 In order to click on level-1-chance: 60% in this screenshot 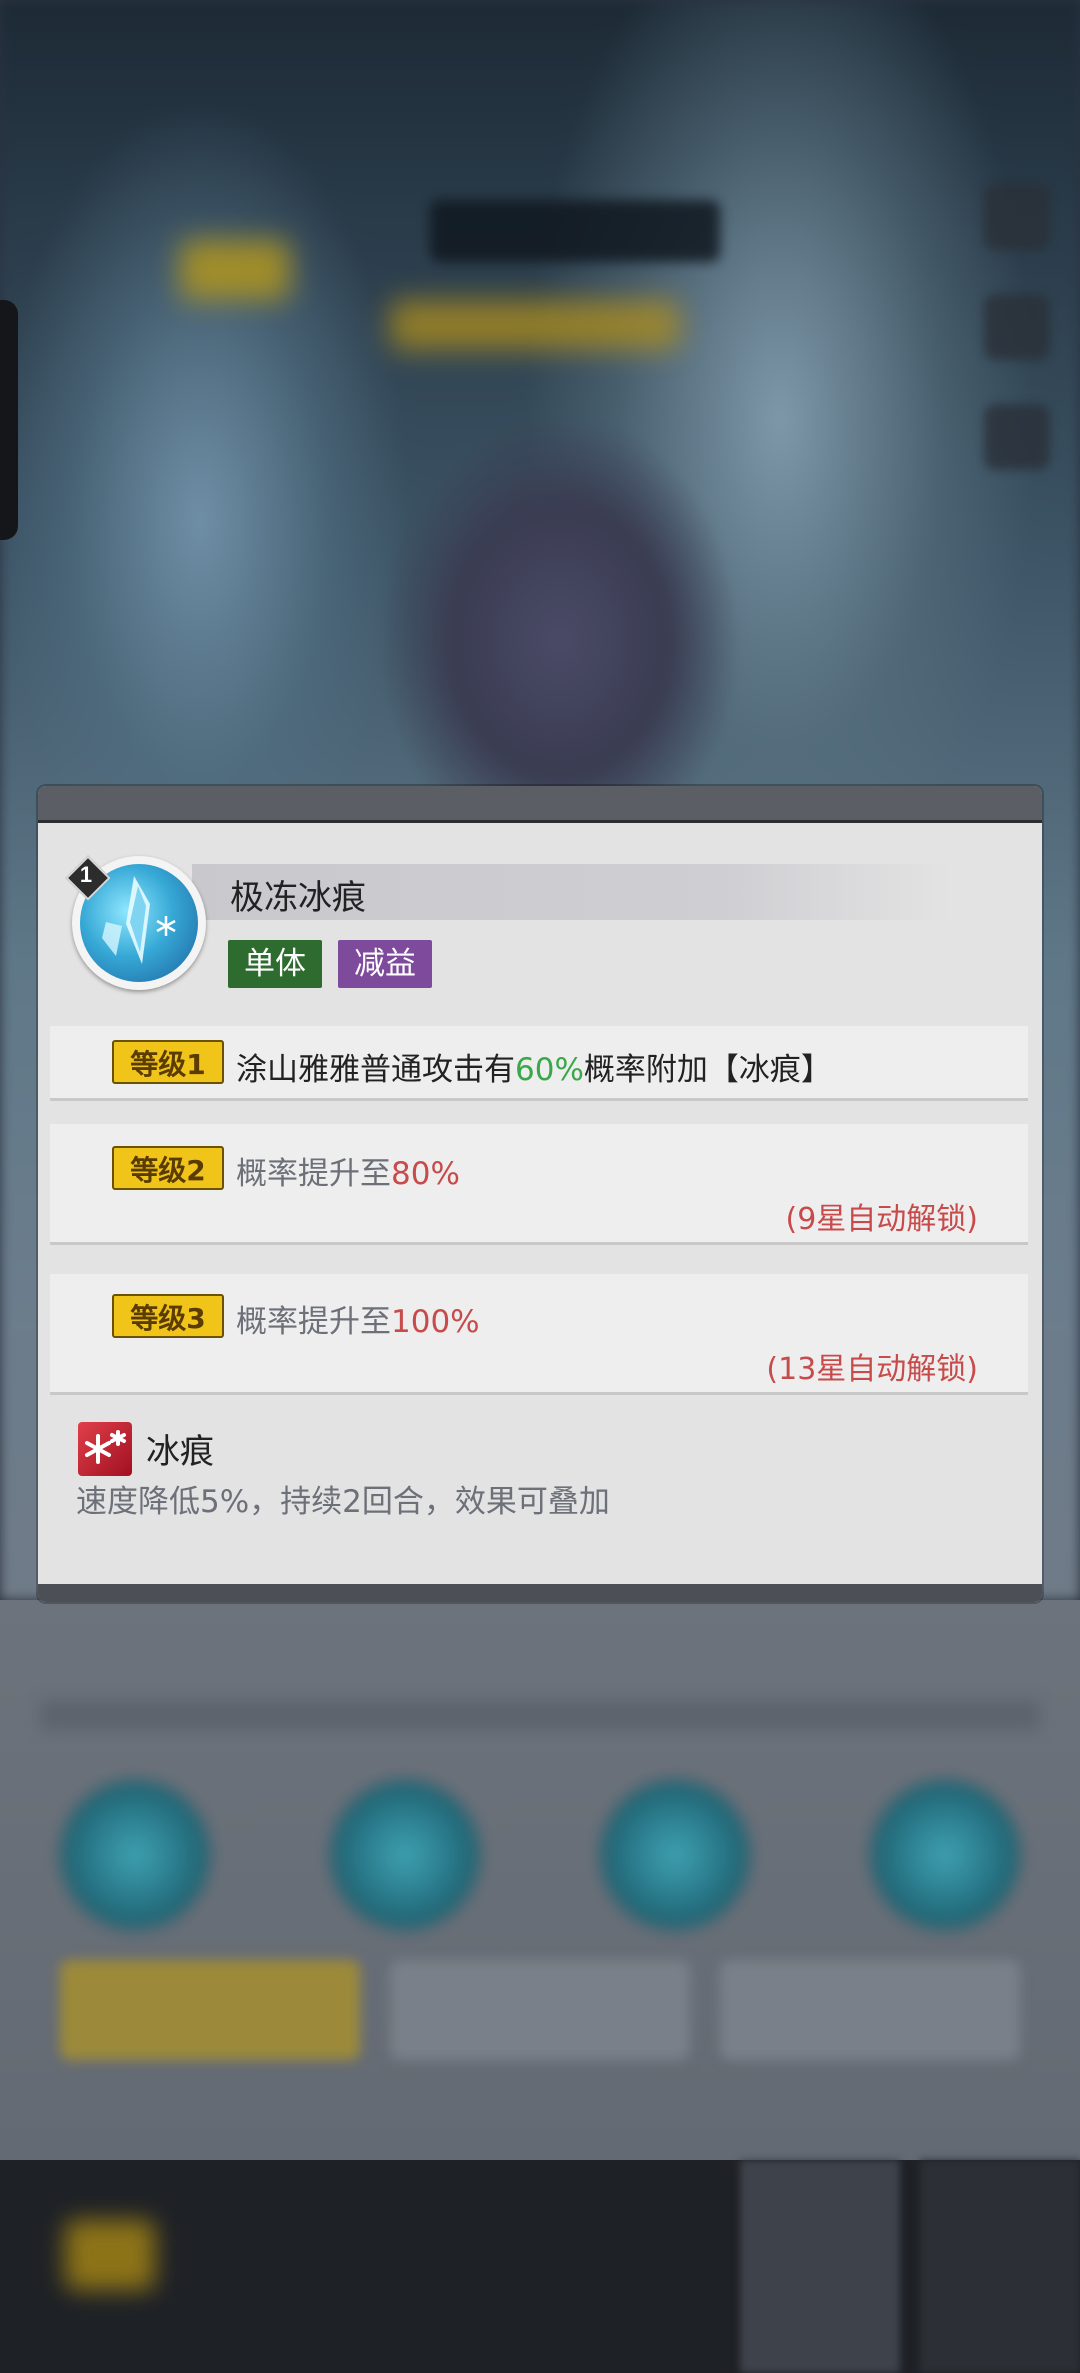, I will do `click(549, 1070)`.